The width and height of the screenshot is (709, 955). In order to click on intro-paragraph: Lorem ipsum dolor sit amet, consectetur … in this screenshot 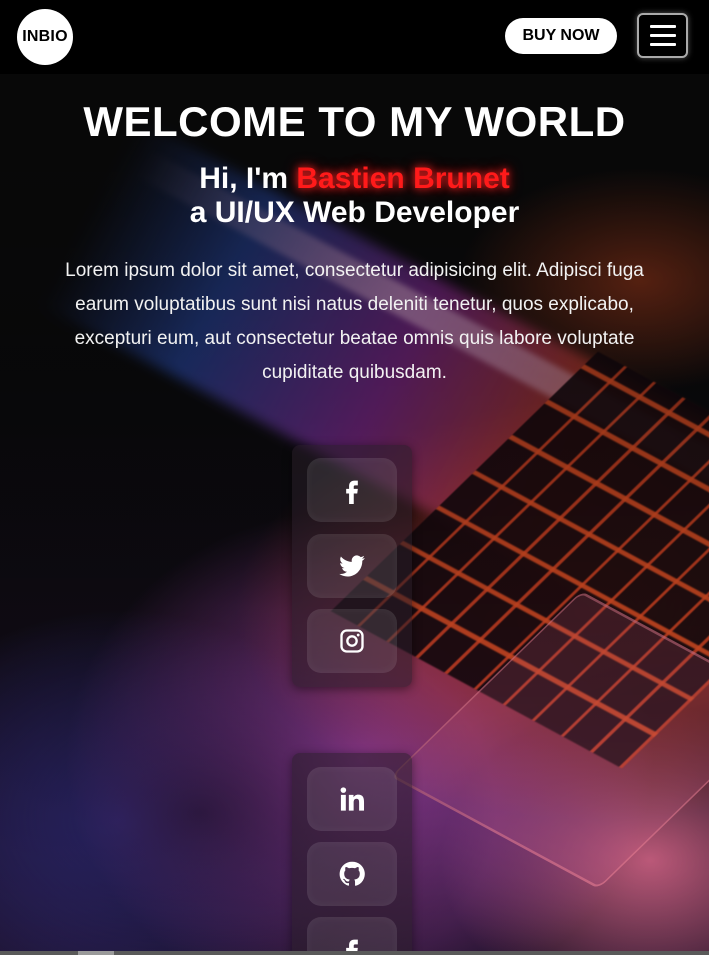, I will do `click(354, 321)`.